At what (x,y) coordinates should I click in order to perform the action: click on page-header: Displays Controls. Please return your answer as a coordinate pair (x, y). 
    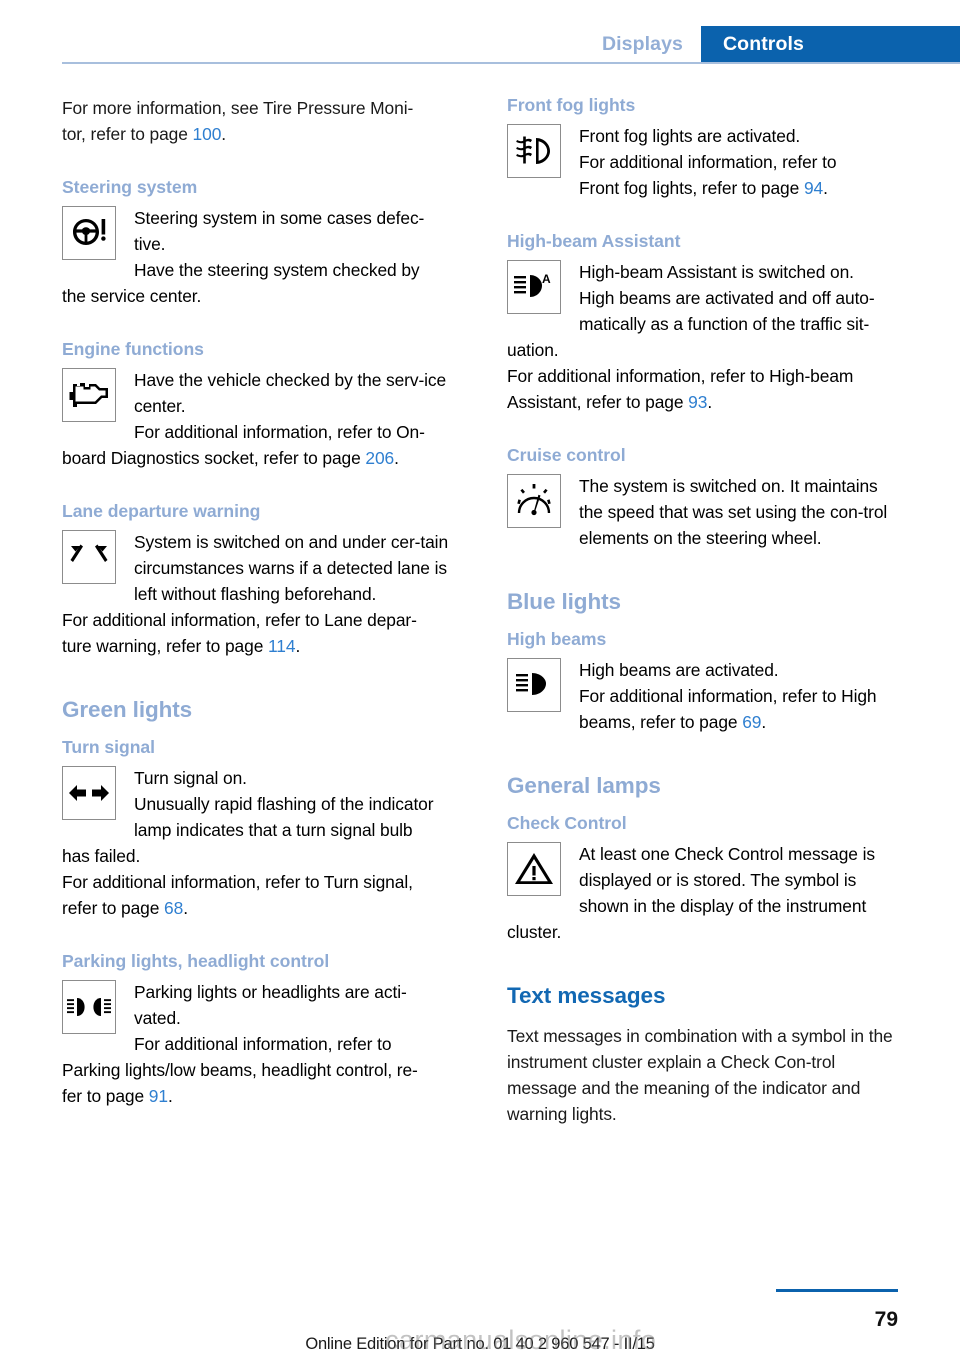
    Looking at the image, I should click on (480, 32).